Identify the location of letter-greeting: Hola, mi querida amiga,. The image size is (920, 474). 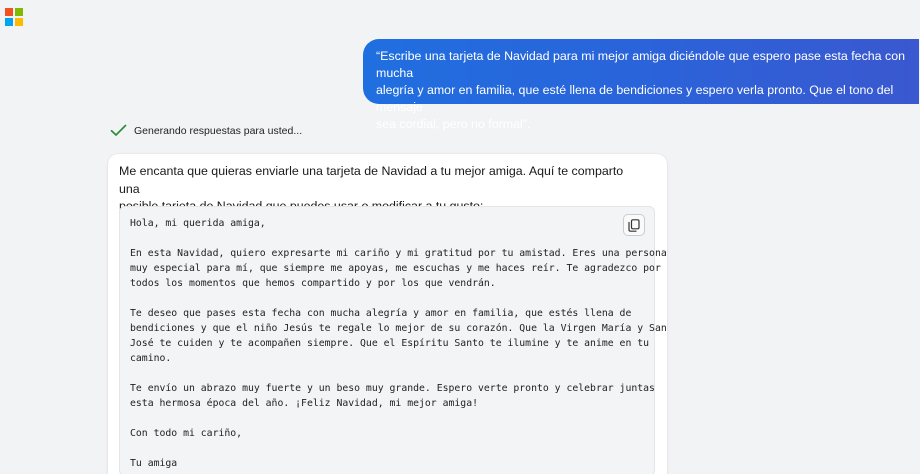
(198, 223).